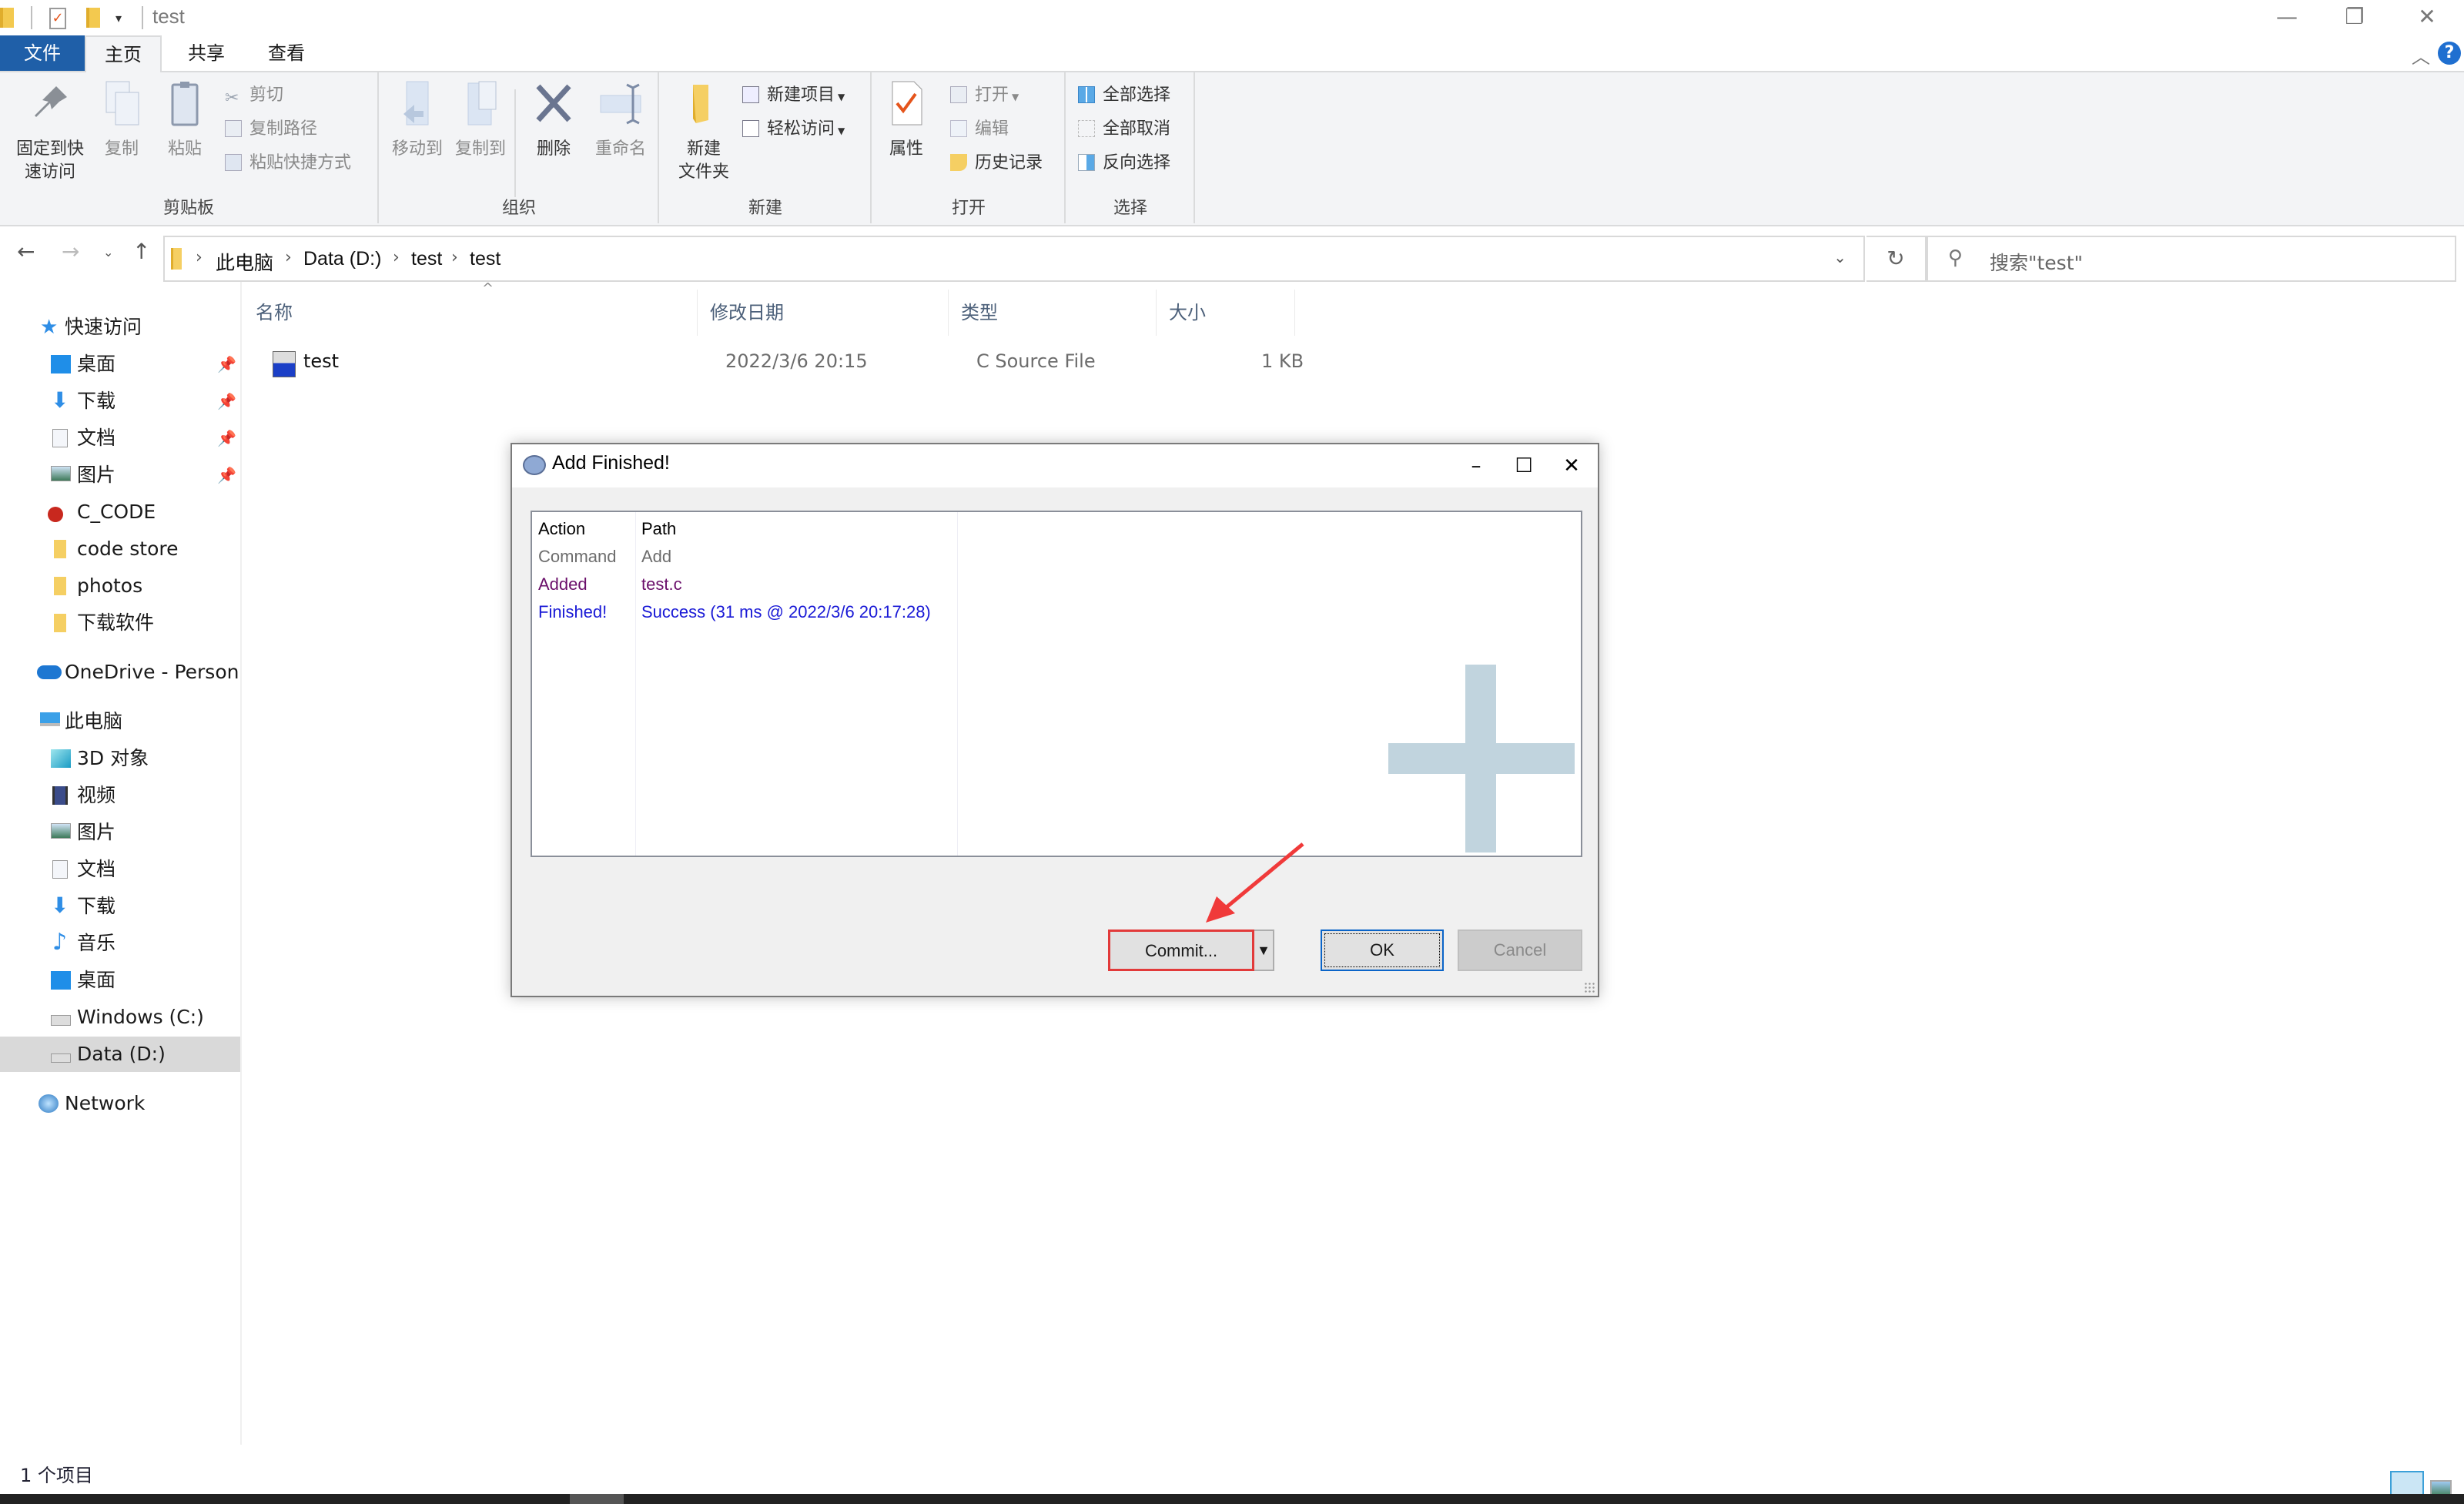 The width and height of the screenshot is (2464, 1504). I want to click on sidebar-item-desktop-pc: 桌面, so click(120, 980).